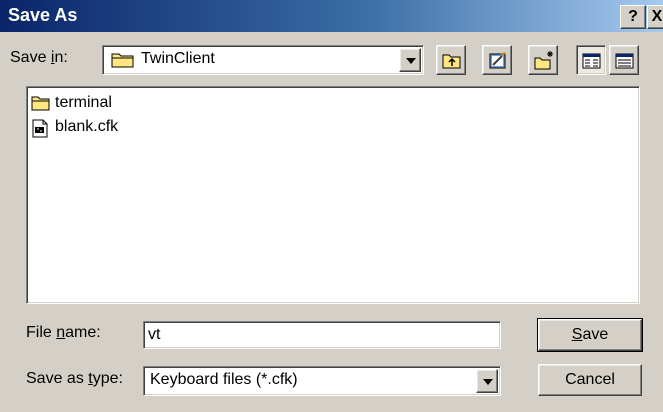  Describe the element at coordinates (263, 60) in the screenshot. I see `save-in-combo: TwinClient` at that location.